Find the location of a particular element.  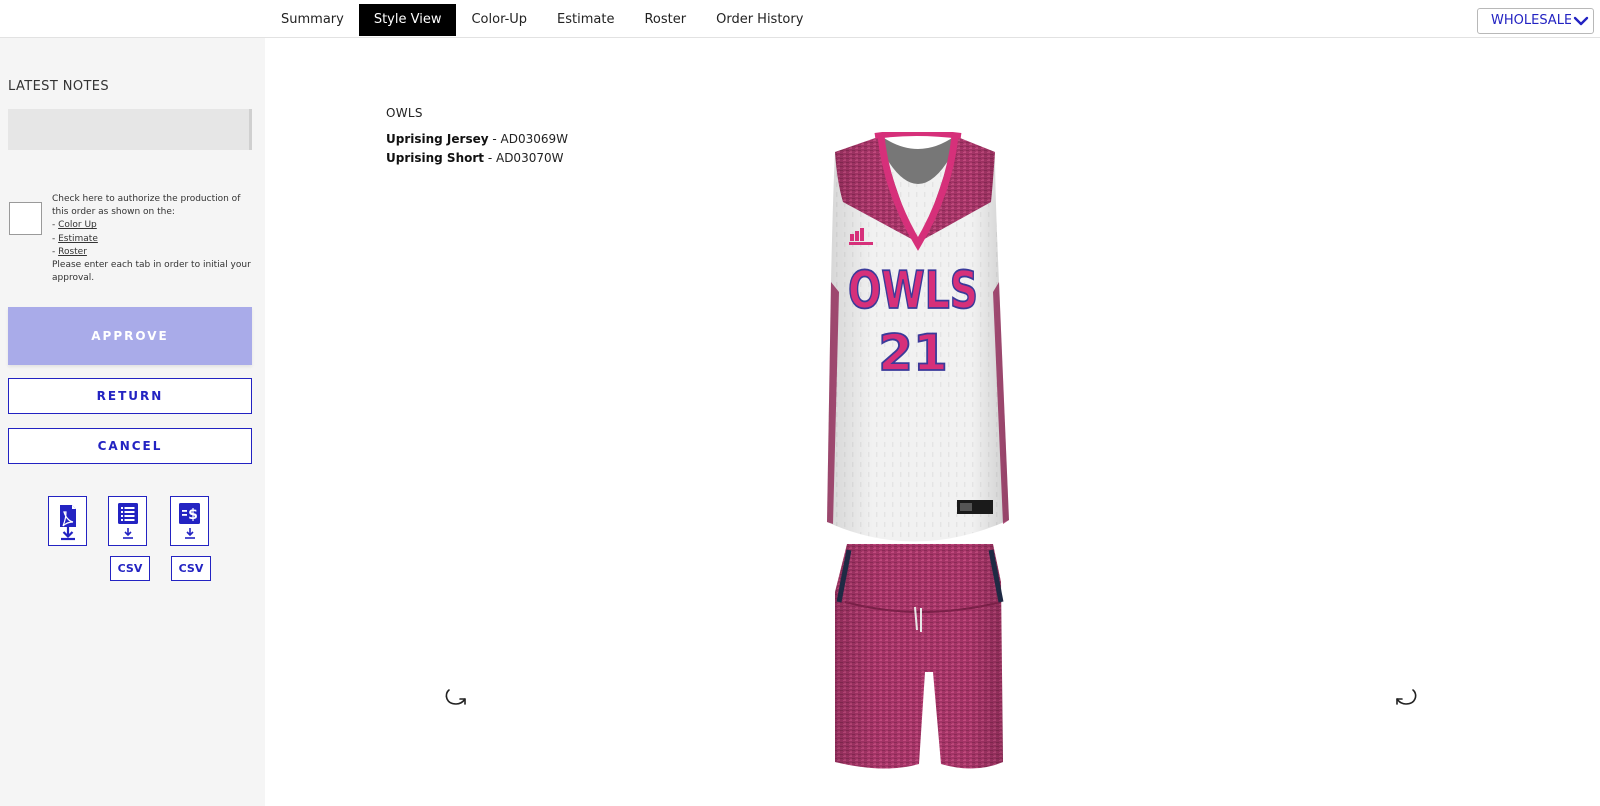

roster-list-download-icon is located at coordinates (127, 521).